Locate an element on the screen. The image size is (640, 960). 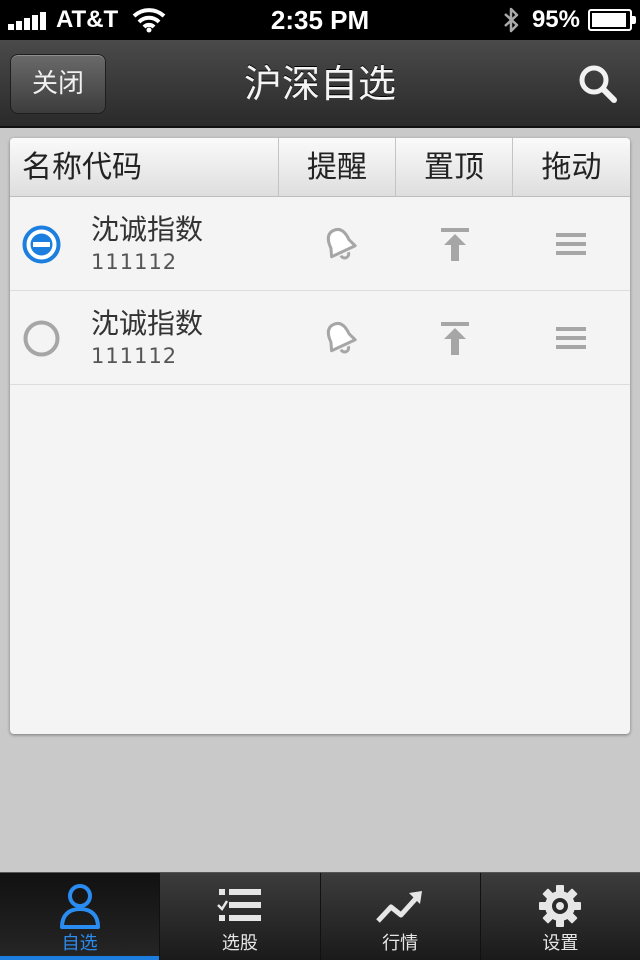
trend-icon is located at coordinates (399, 907).